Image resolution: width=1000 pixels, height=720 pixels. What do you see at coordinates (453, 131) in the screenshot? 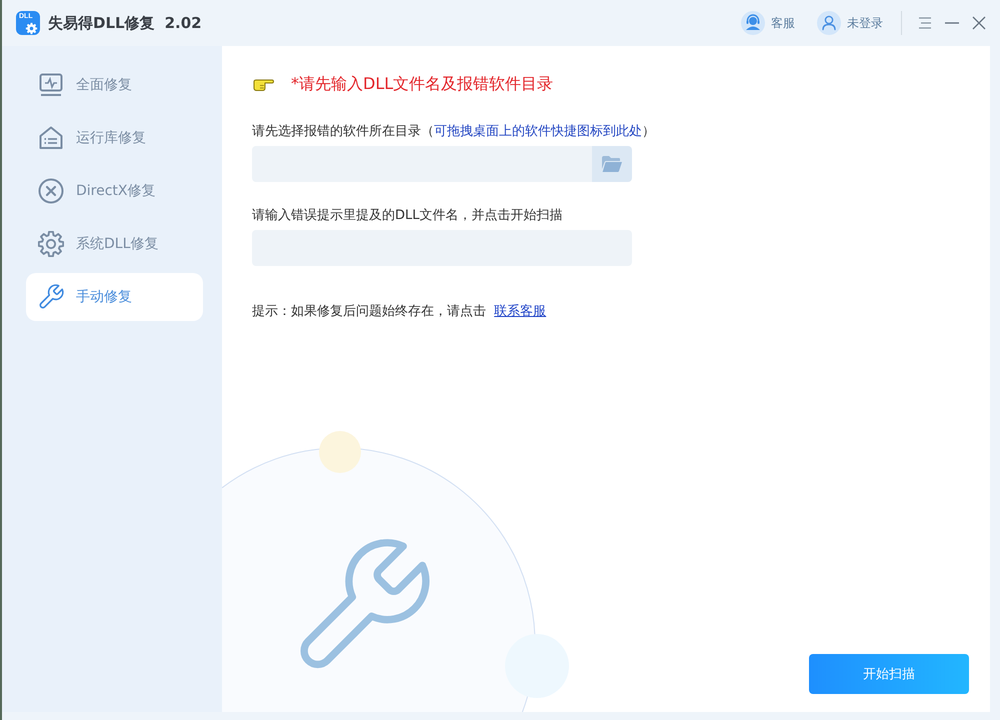
I see `field-label: 请先选择报错的软件所在目录（可拖拽桌面上的软件快捷图标到此处）` at bounding box center [453, 131].